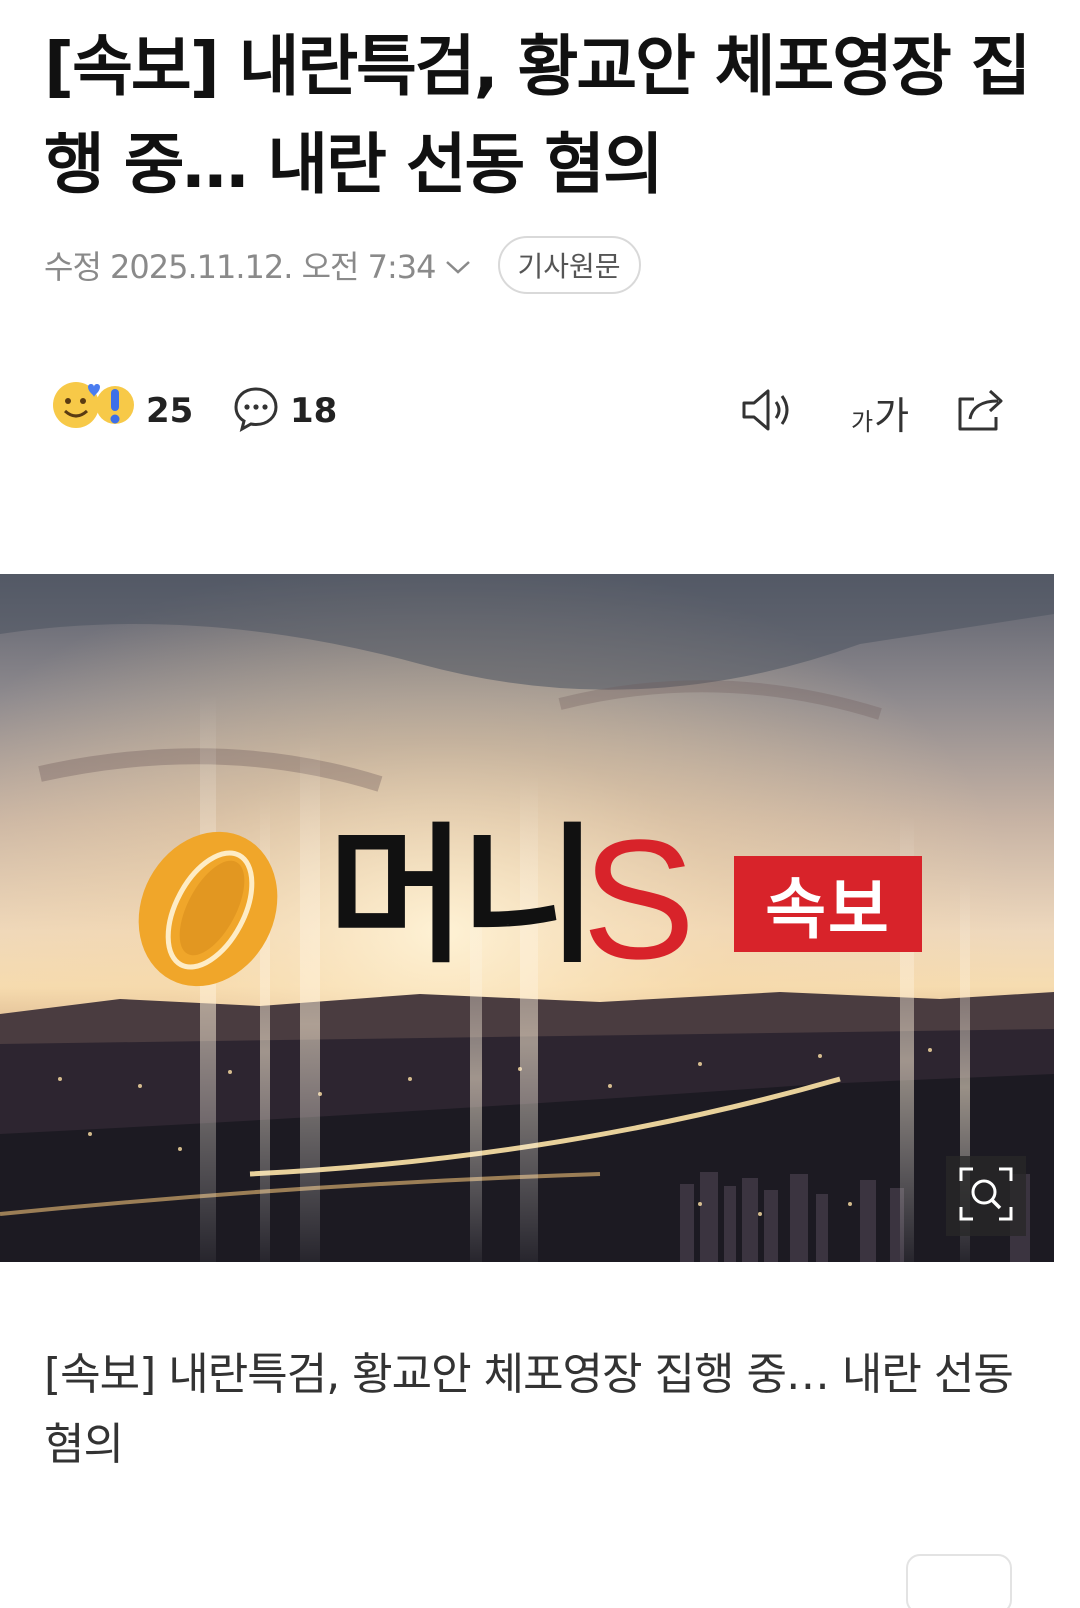 Image resolution: width=1080 pixels, height=1608 pixels. Describe the element at coordinates (539, 411) in the screenshot. I see `article-action-bar: 25 18 가 가` at that location.